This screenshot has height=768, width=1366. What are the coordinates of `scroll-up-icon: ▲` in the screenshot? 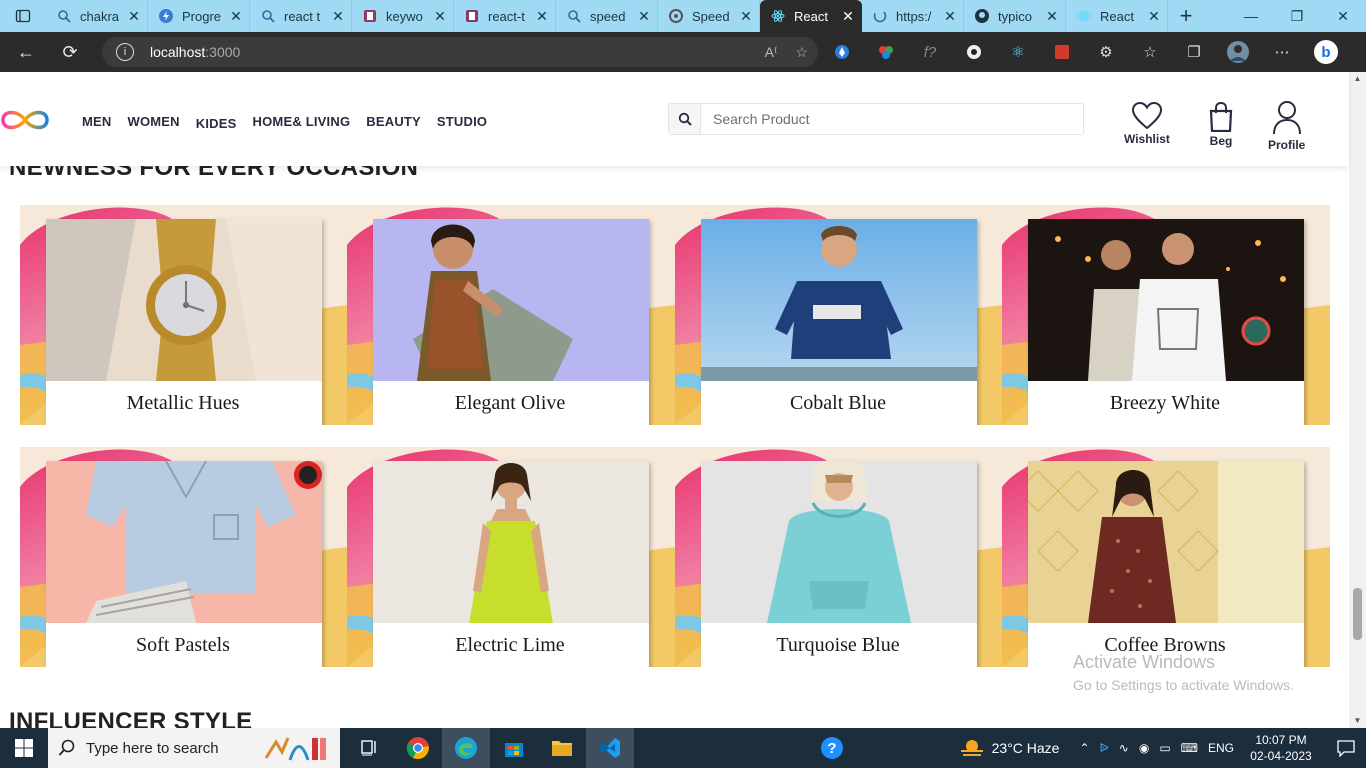 It's located at (1357, 79).